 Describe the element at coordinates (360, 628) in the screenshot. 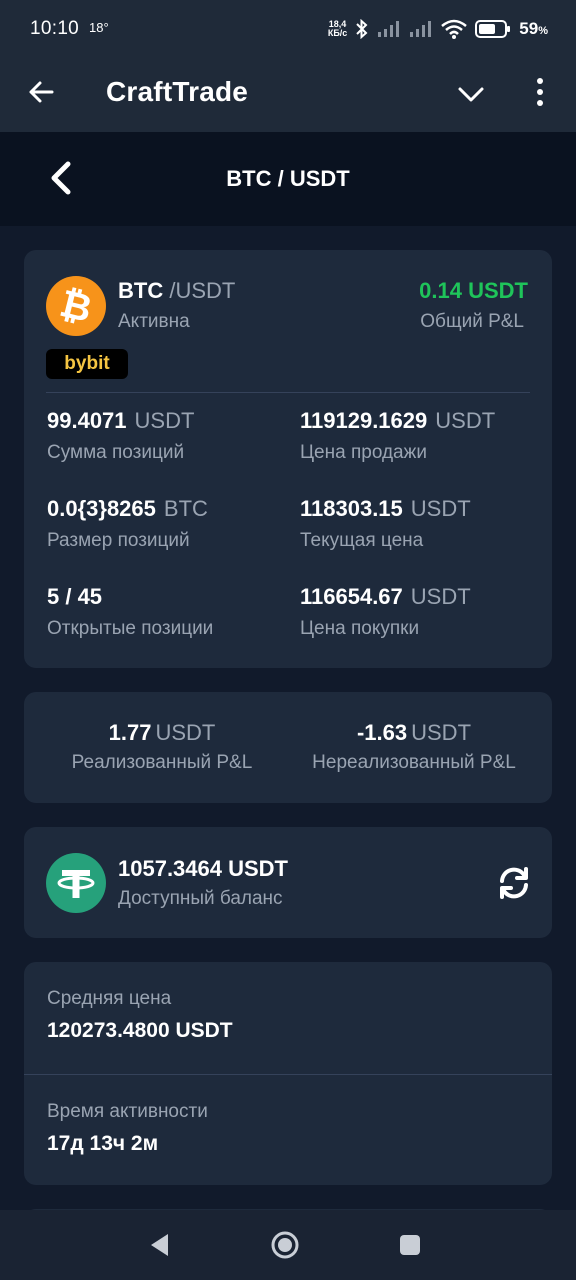

I see `stat-label: Цена покупки` at that location.